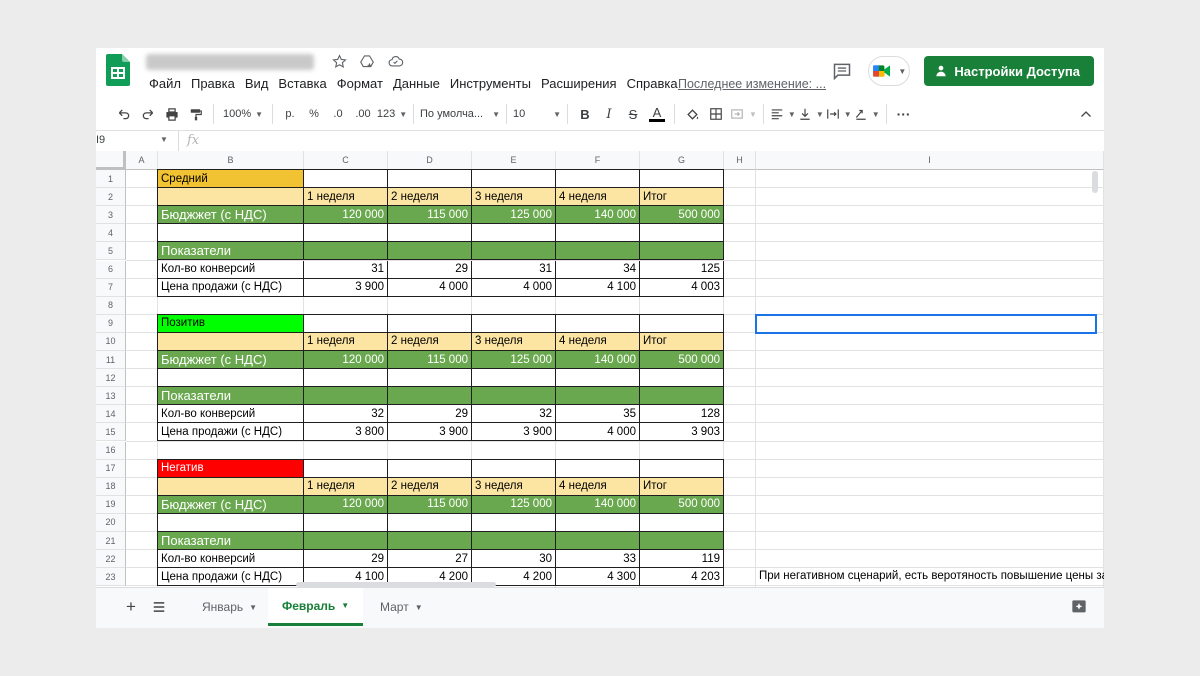 Image resolution: width=1200 pixels, height=676 pixels. I want to click on conversions-value-cell: 30, so click(514, 559).